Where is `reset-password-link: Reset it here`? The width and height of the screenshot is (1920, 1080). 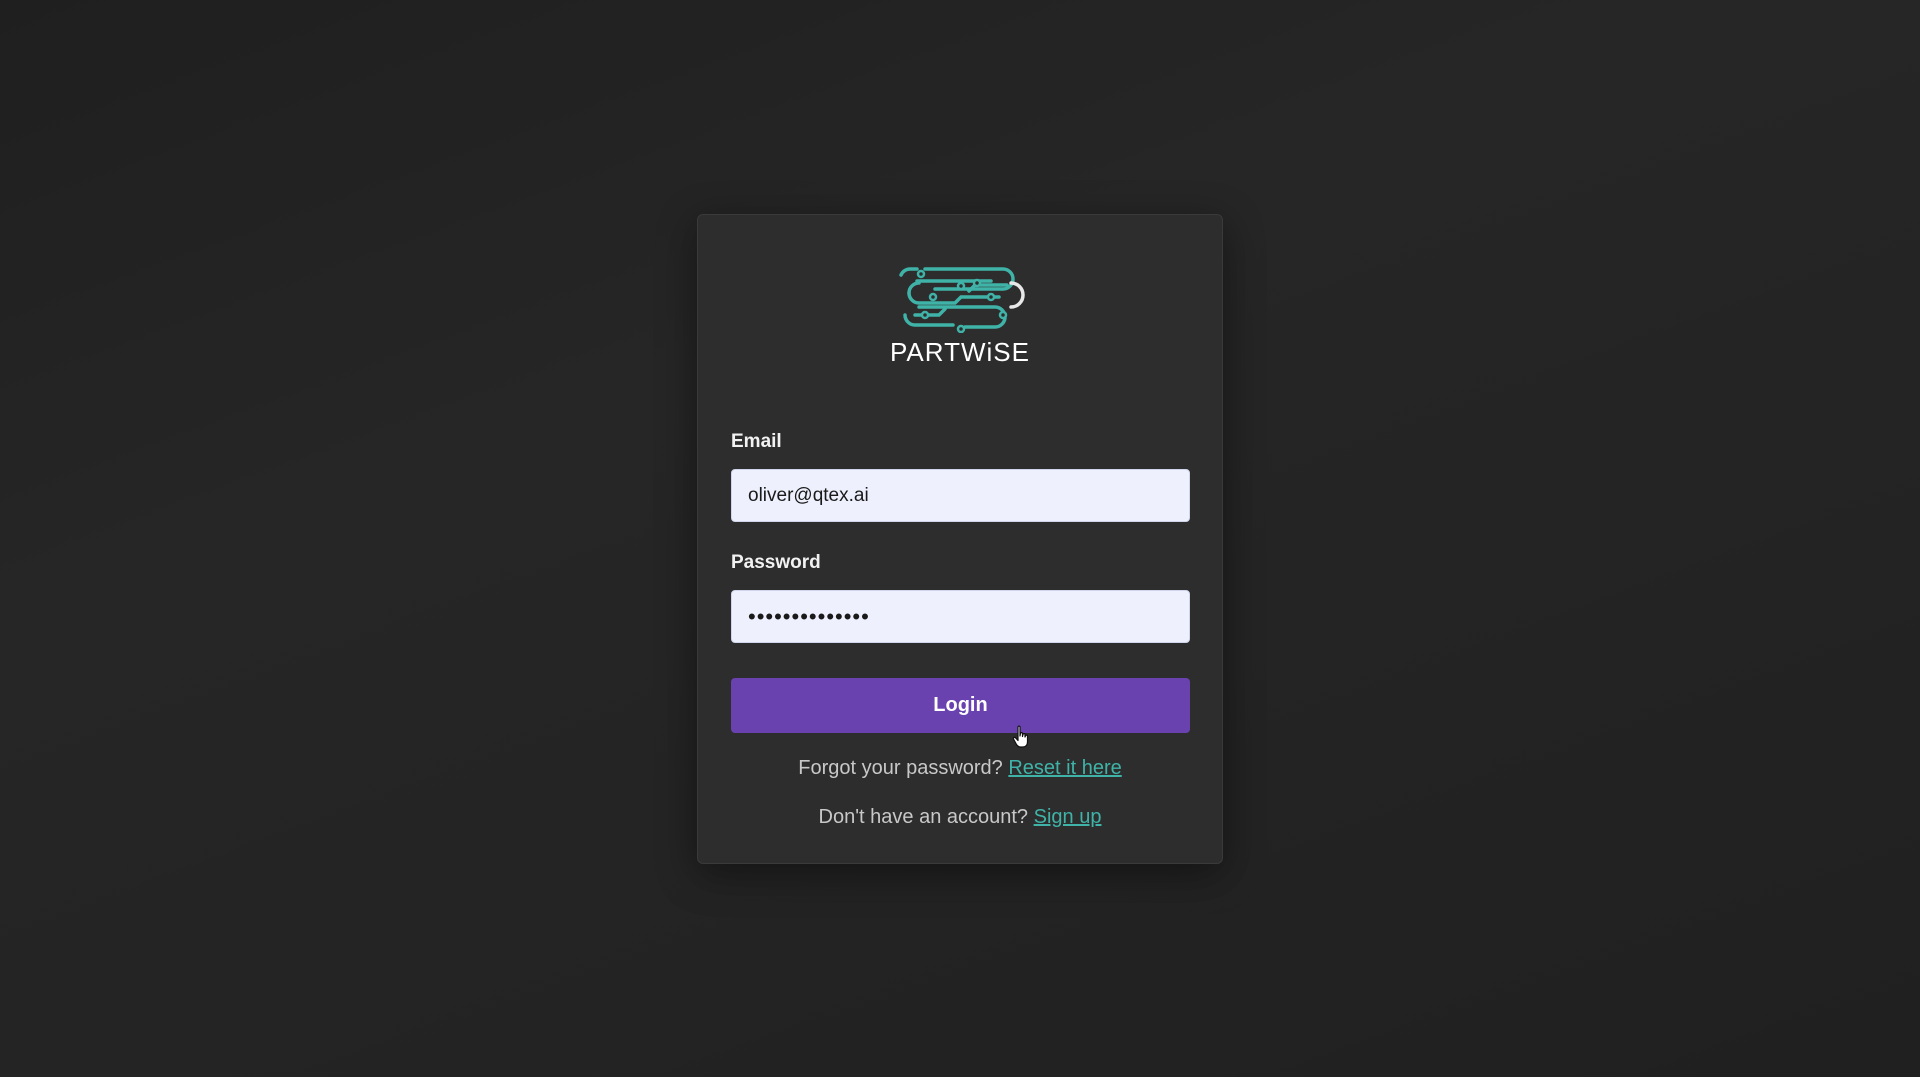
reset-password-link: Reset it here is located at coordinates (1064, 768).